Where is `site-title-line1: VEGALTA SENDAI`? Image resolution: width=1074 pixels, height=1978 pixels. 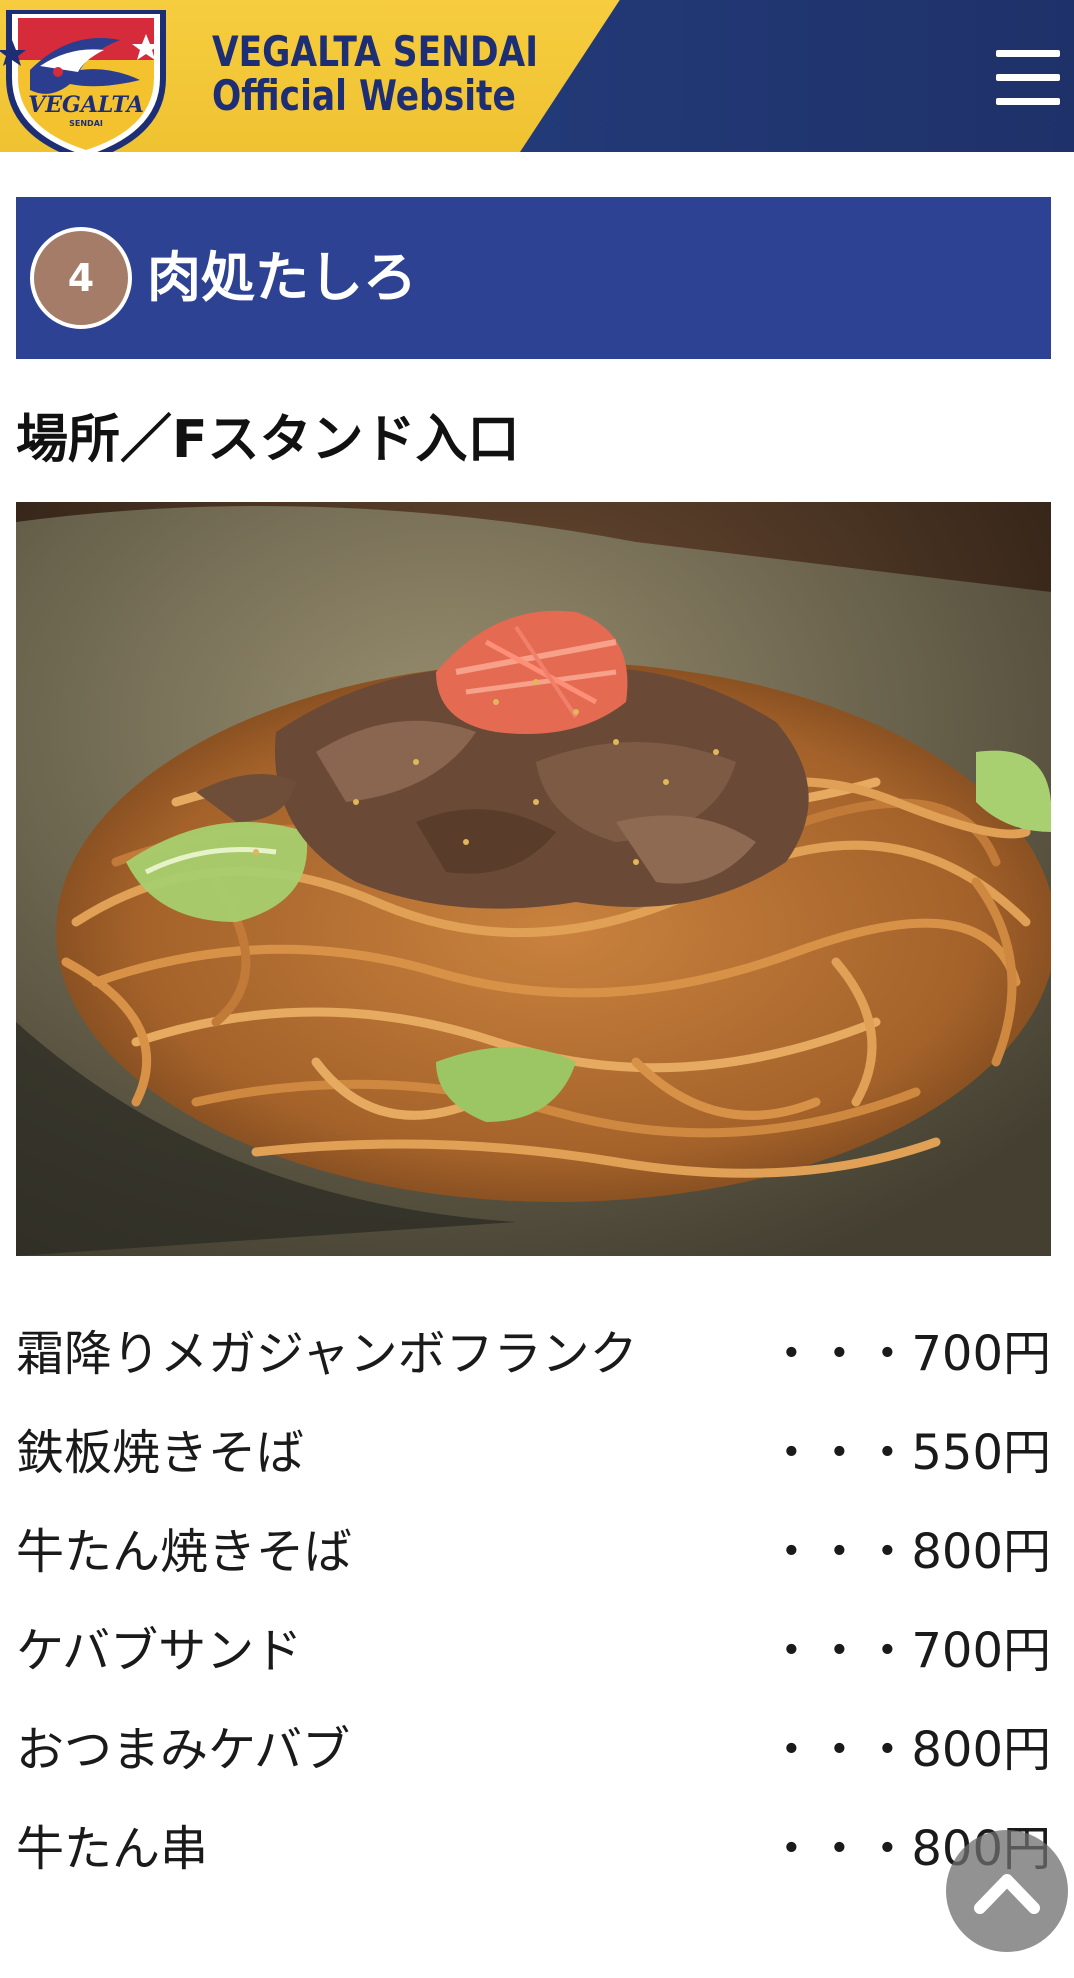 site-title-line1: VEGALTA SENDAI is located at coordinates (375, 51).